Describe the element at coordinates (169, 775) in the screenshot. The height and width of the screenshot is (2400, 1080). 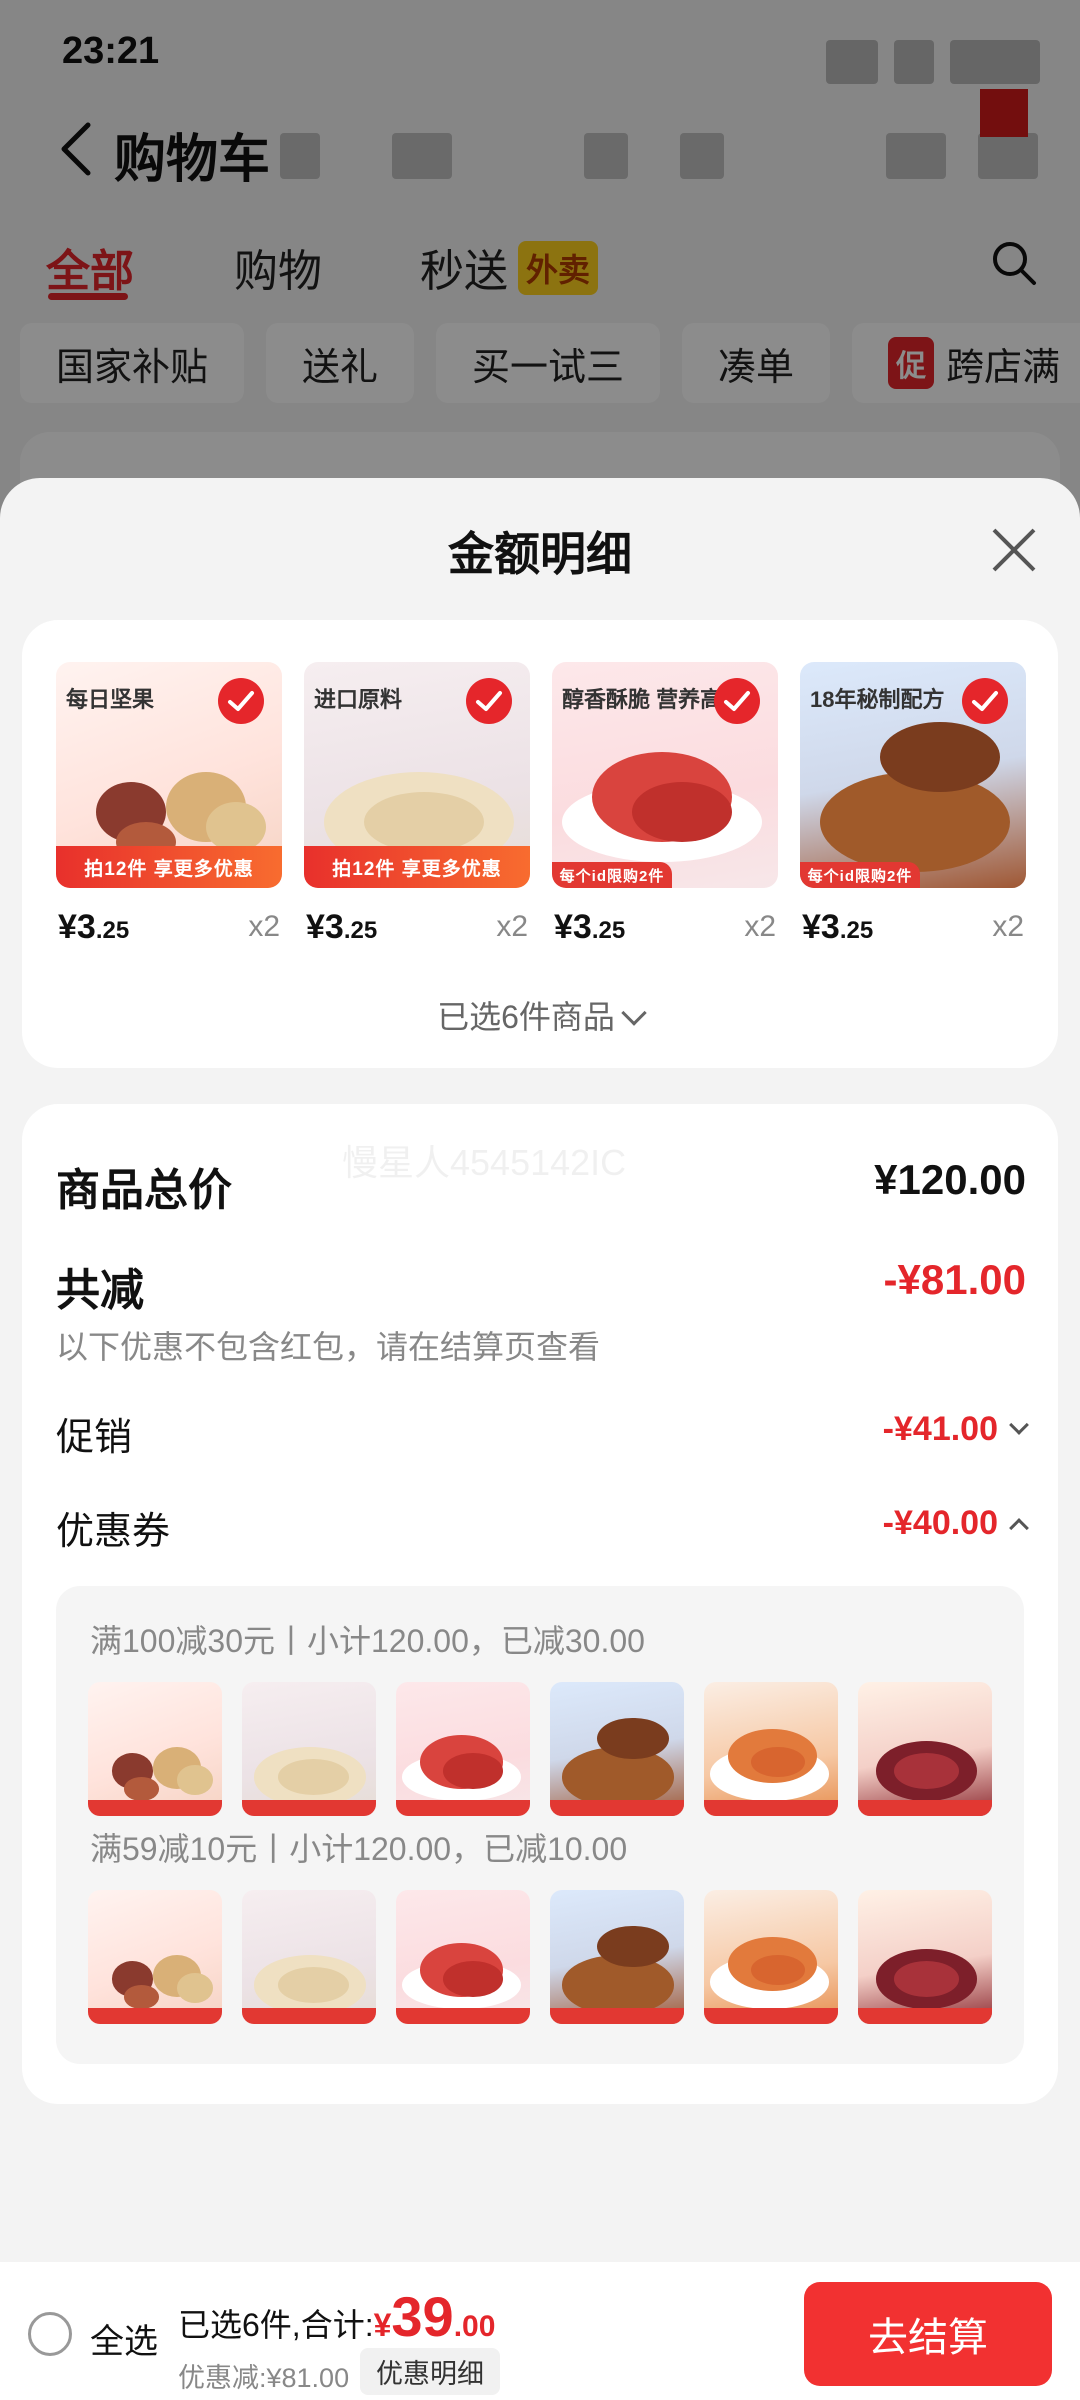
I see `product-image: 每日坚果 拍12件 享更多优惠` at that location.